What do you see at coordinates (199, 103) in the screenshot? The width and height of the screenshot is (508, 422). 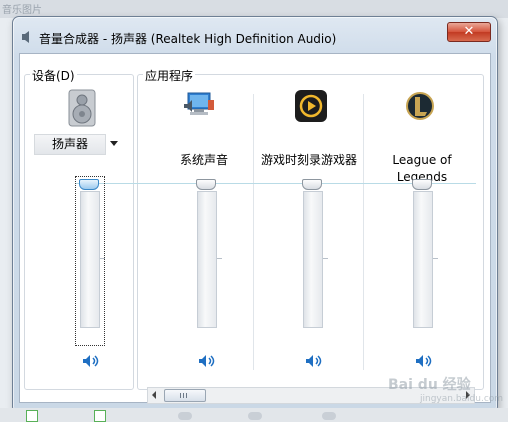 I see `system-sounds-icon` at bounding box center [199, 103].